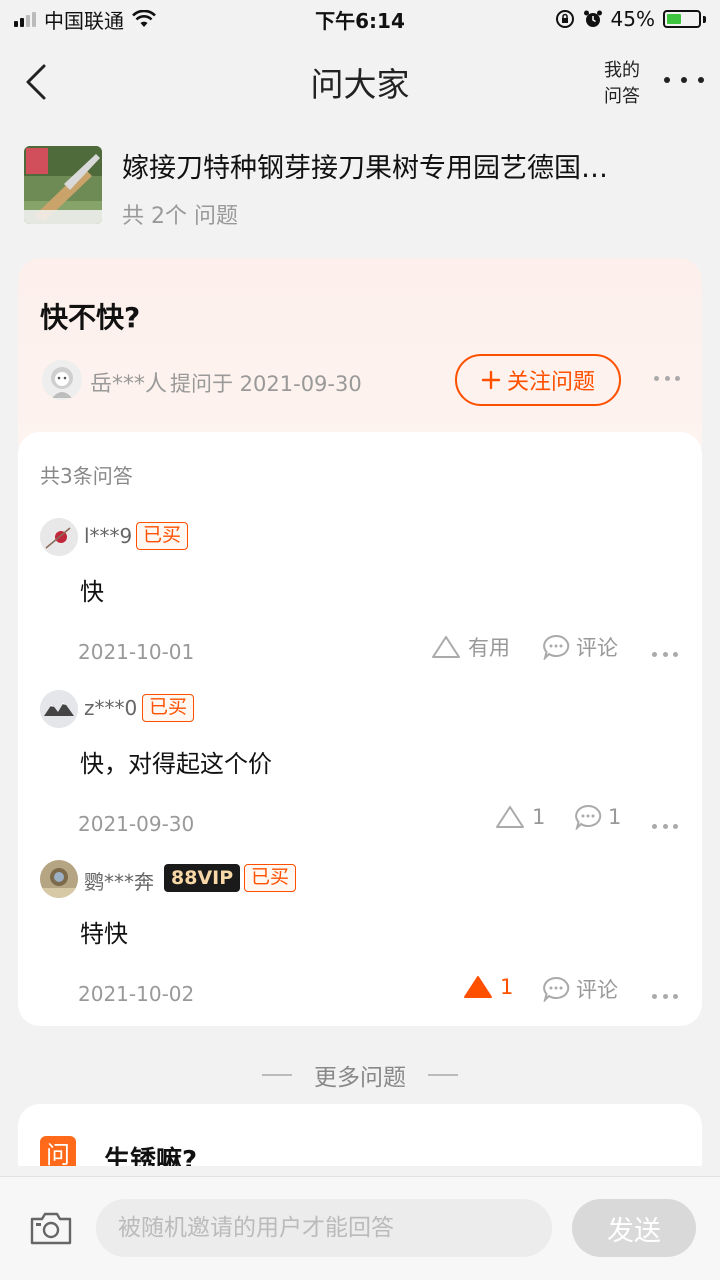 This screenshot has height=1280, width=720. What do you see at coordinates (180, 216) in the screenshot?
I see `question-count: 共 2个 问题` at bounding box center [180, 216].